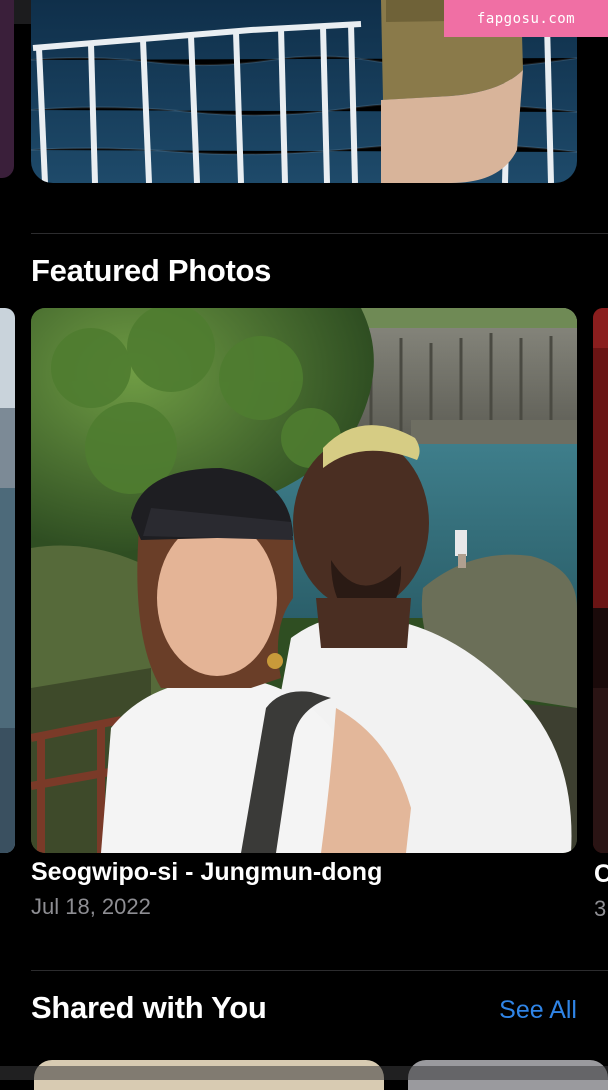  What do you see at coordinates (601, 874) in the screenshot?
I see `next-photo-location-peek: C` at bounding box center [601, 874].